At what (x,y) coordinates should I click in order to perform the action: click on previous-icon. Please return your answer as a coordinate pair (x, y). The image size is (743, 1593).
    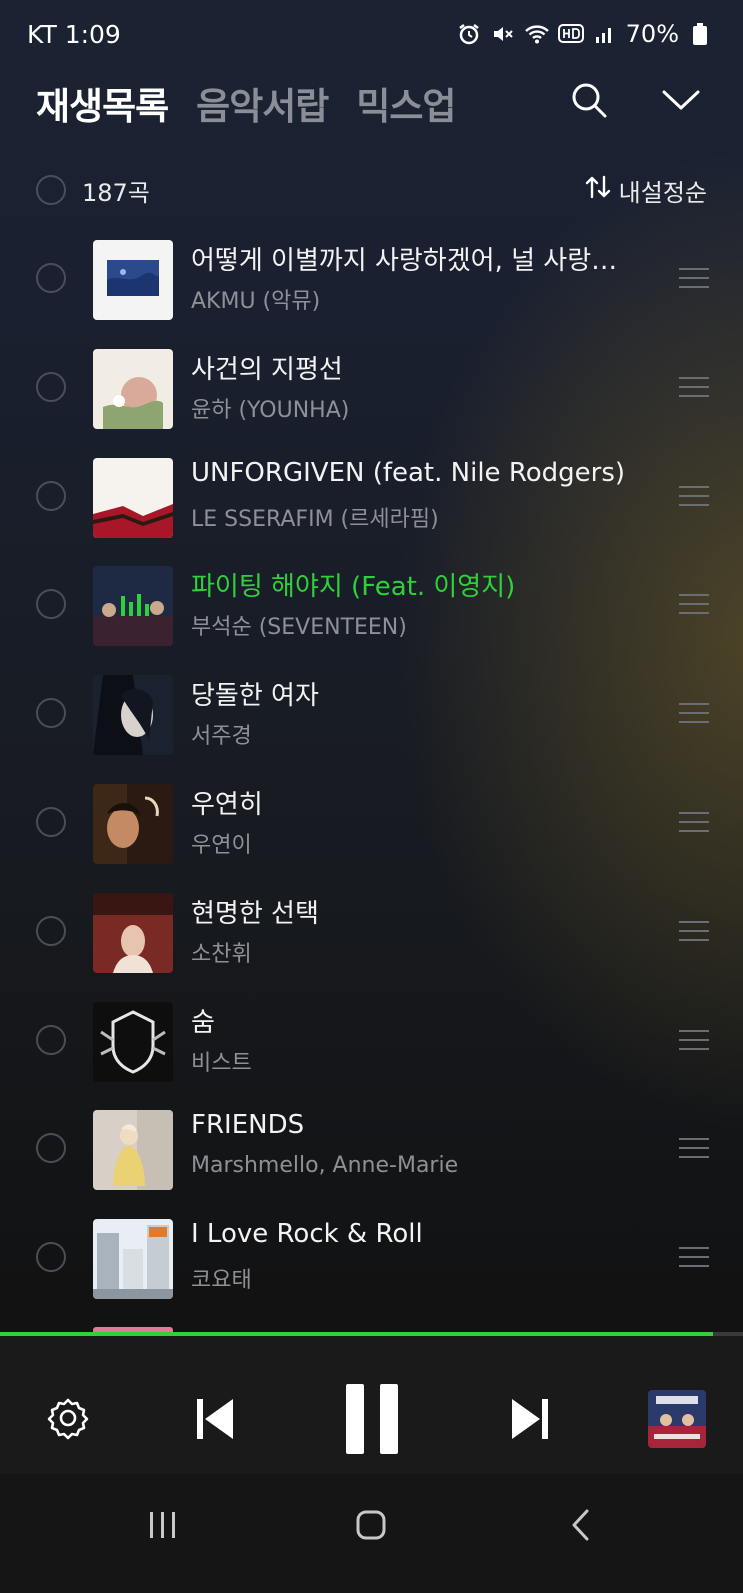
    Looking at the image, I should click on (215, 1421).